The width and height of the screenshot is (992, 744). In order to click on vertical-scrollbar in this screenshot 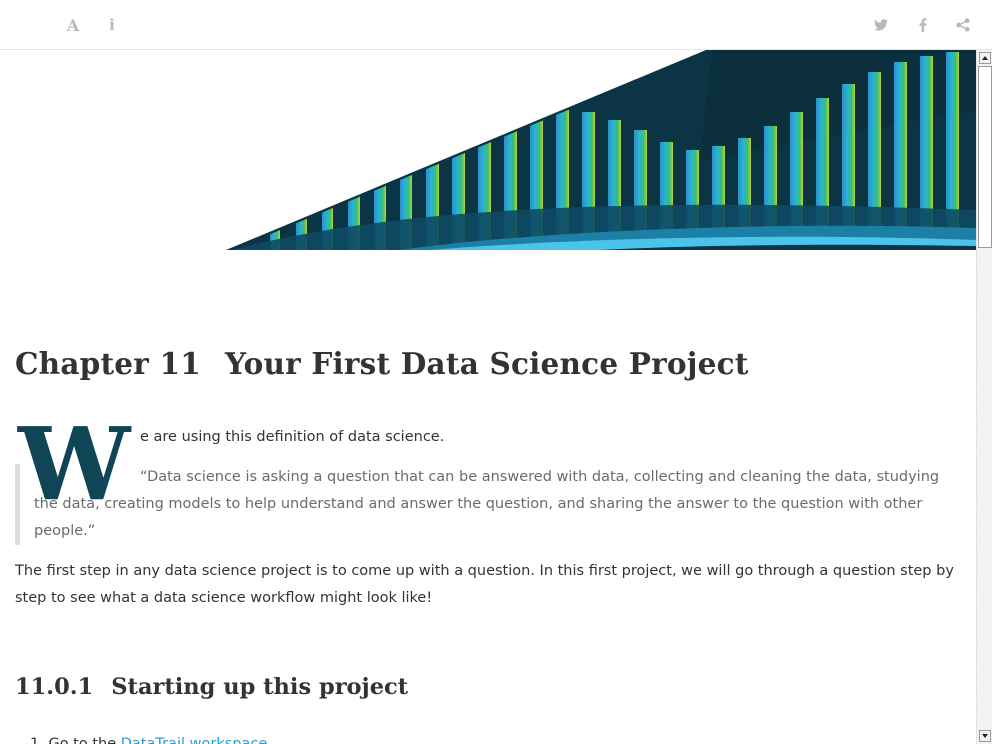, I will do `click(984, 397)`.